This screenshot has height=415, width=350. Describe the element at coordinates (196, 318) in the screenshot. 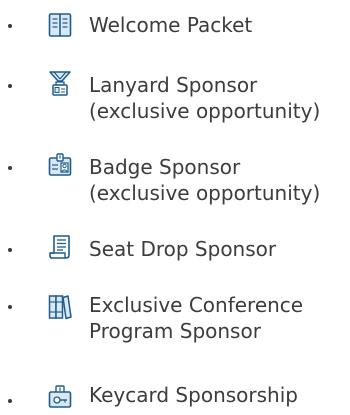

I see `item-text: Exclusive Conference Program Sponsor` at that location.